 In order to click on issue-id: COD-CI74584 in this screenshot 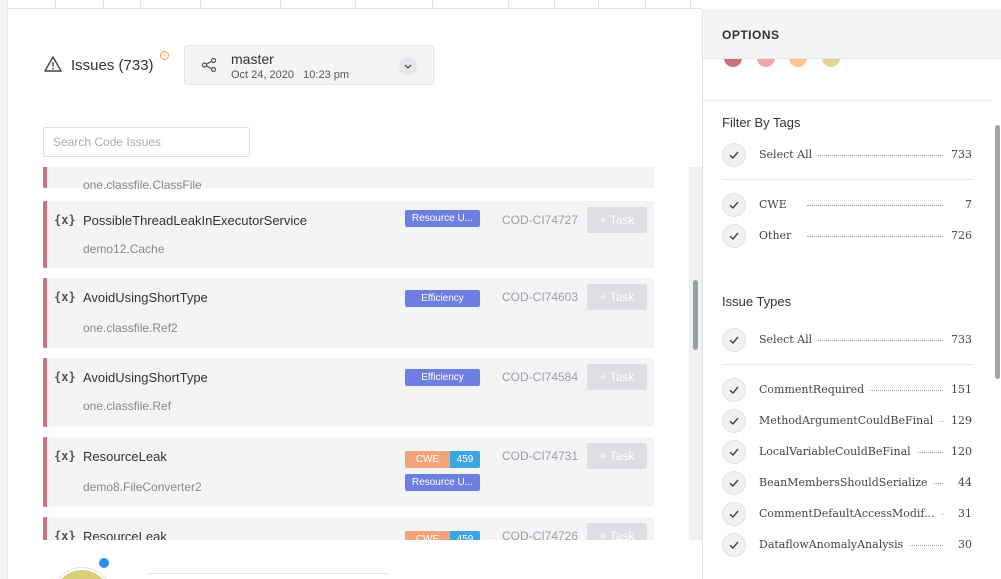, I will do `click(540, 377)`.